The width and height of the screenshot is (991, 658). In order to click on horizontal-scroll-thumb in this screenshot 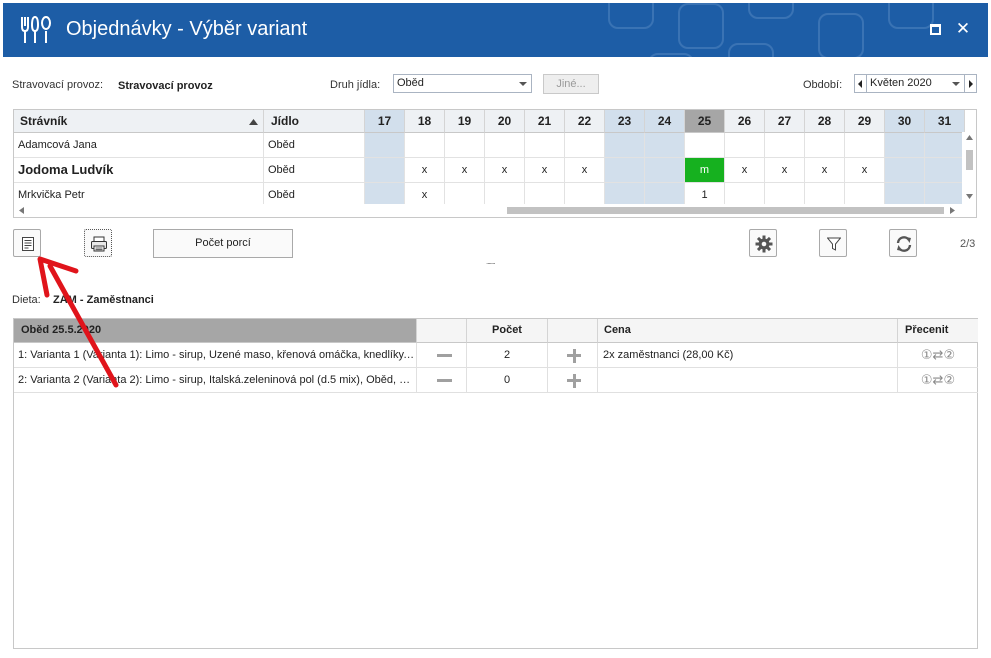, I will do `click(725, 210)`.